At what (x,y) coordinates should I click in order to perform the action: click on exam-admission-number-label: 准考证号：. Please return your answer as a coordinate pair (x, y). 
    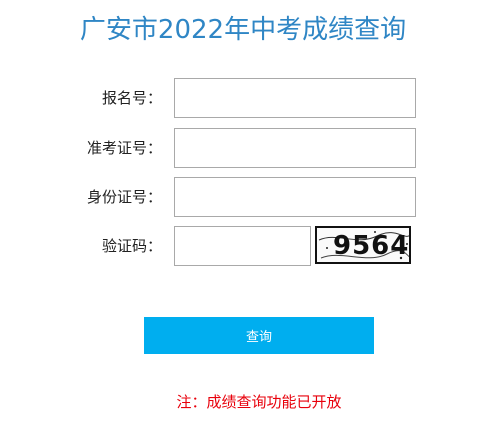
    Looking at the image, I should click on (124, 148).